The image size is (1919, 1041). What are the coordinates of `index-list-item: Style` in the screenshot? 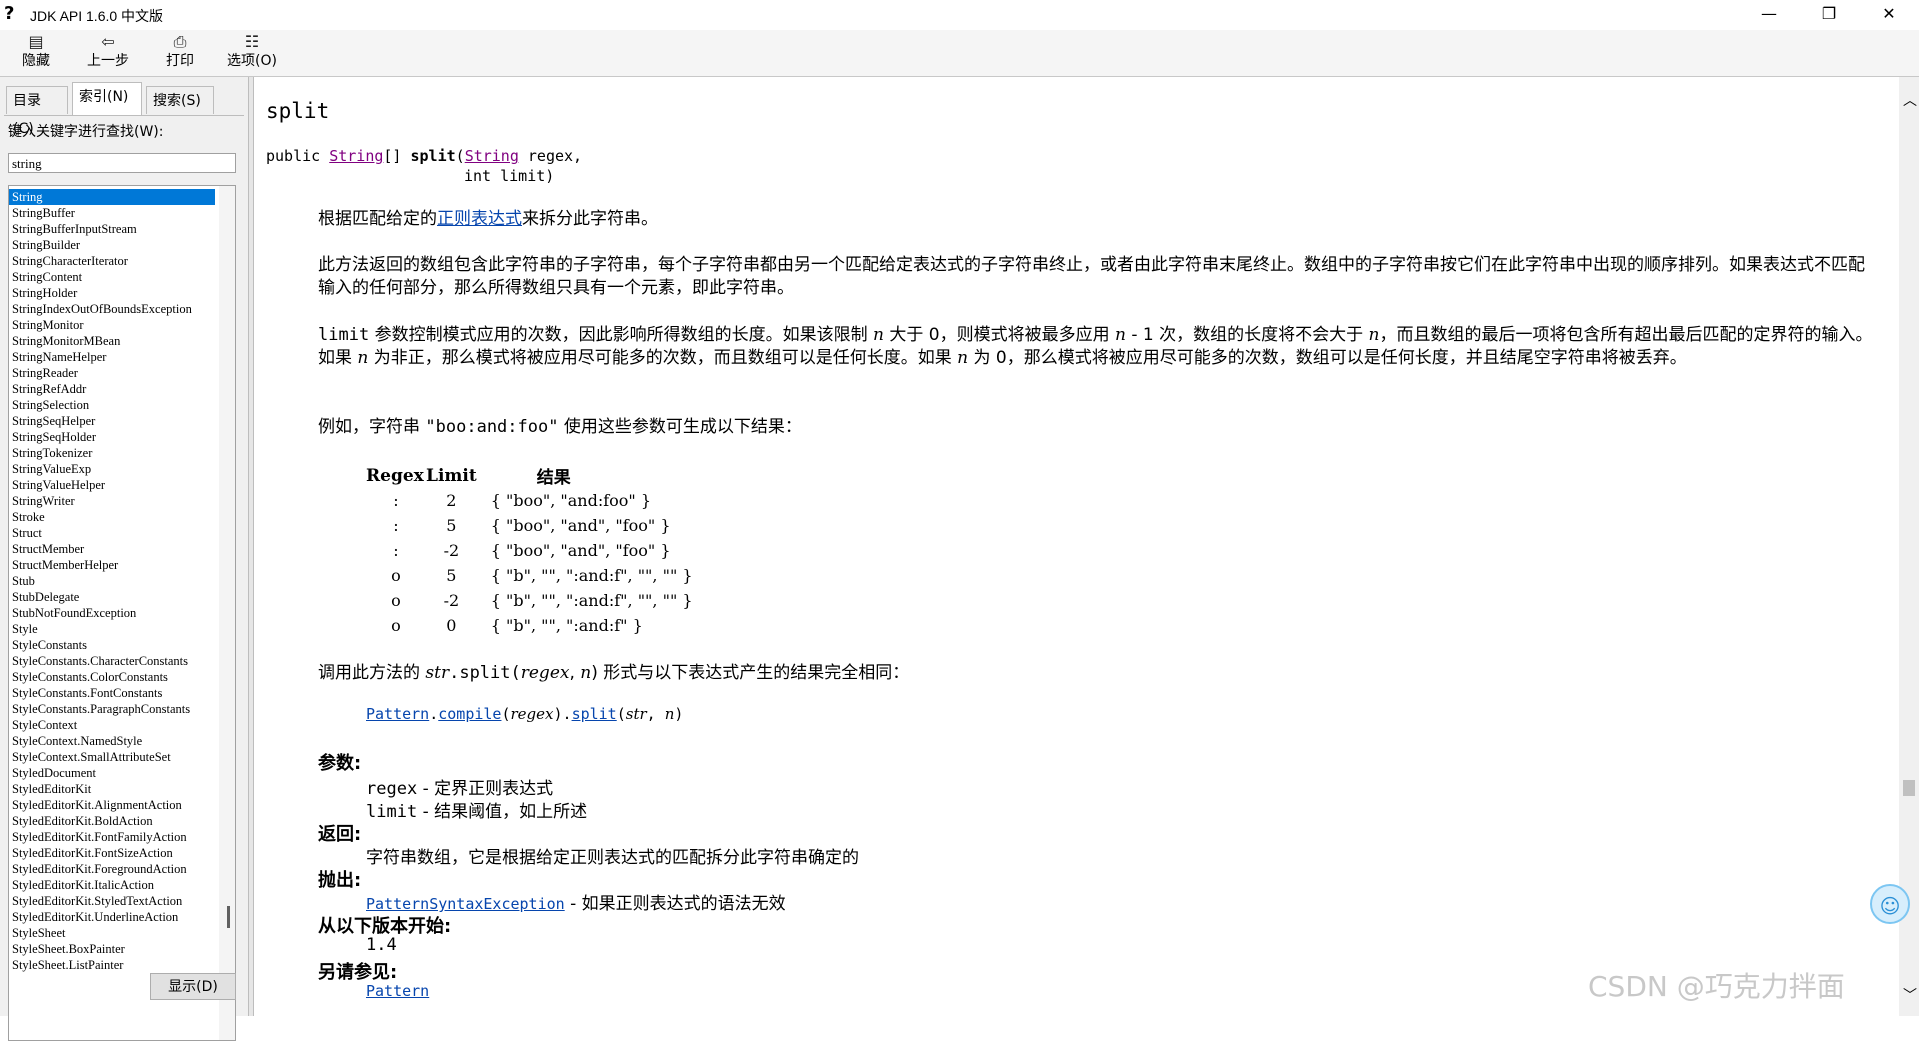 It's located at (112, 629).